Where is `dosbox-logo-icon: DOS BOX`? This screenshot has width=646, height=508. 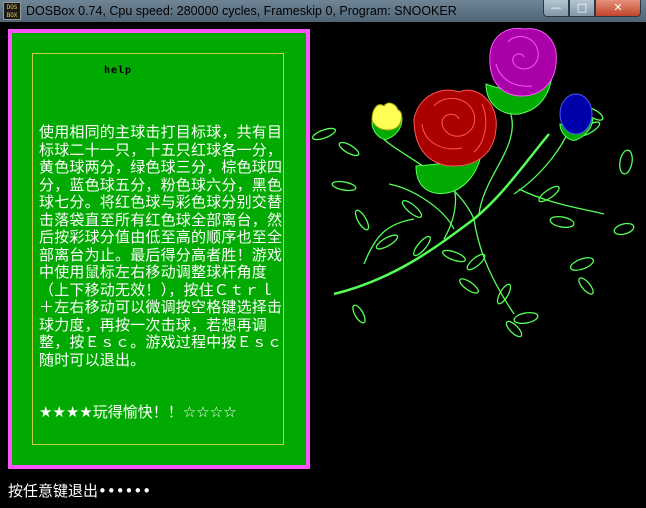
dosbox-logo-icon: DOS BOX is located at coordinates (12, 11).